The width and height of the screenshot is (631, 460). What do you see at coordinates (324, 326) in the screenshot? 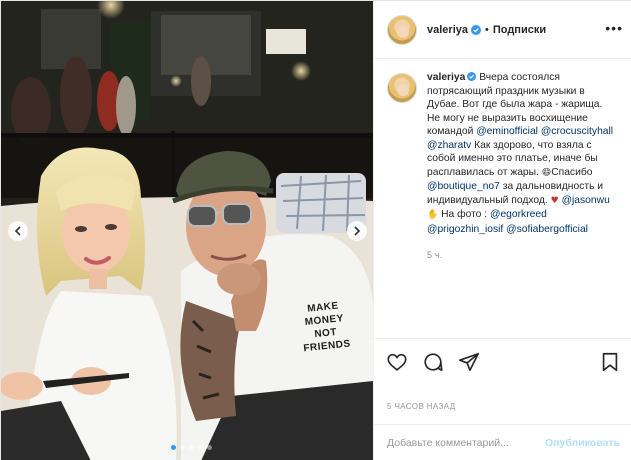
I see `shirt-print: MAKE MONEY NOT FRIENDS` at bounding box center [324, 326].